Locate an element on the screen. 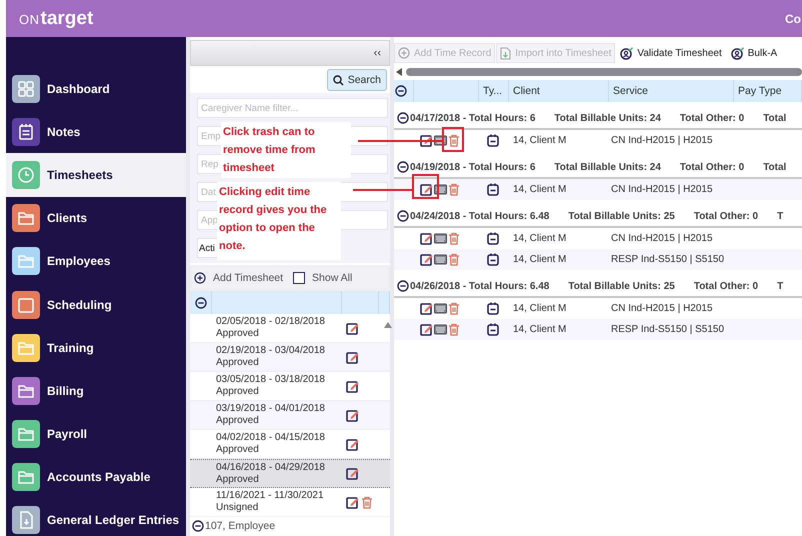 The width and height of the screenshot is (802, 536). timesheet-row: 02/19/2018 - 03/04/2018 Approved is located at coordinates (290, 357).